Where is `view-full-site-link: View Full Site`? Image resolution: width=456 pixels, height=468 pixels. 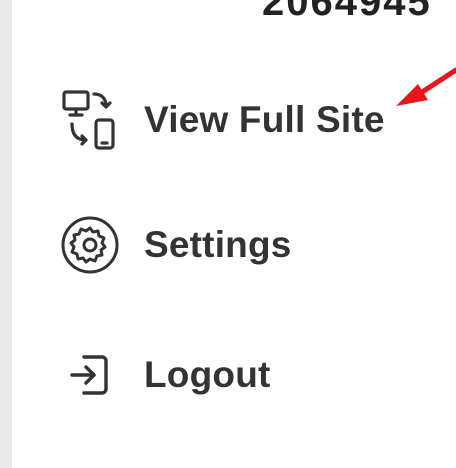 view-full-site-link: View Full Site is located at coordinates (221, 120).